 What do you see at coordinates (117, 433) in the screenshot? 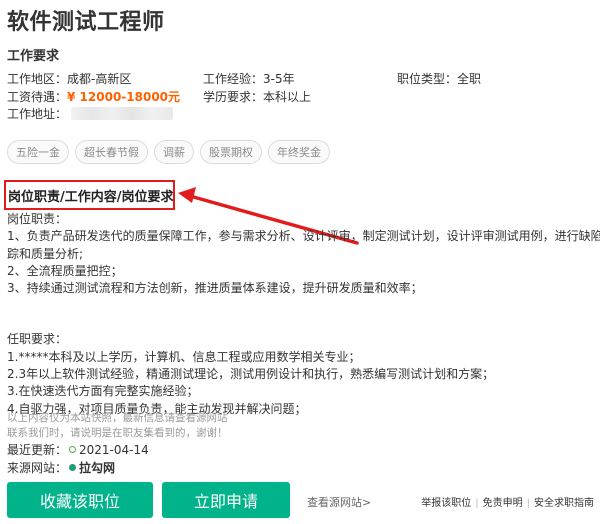
I see `contact-note: 联系我们时，请说明是在职友集看到的，谢谢！` at bounding box center [117, 433].